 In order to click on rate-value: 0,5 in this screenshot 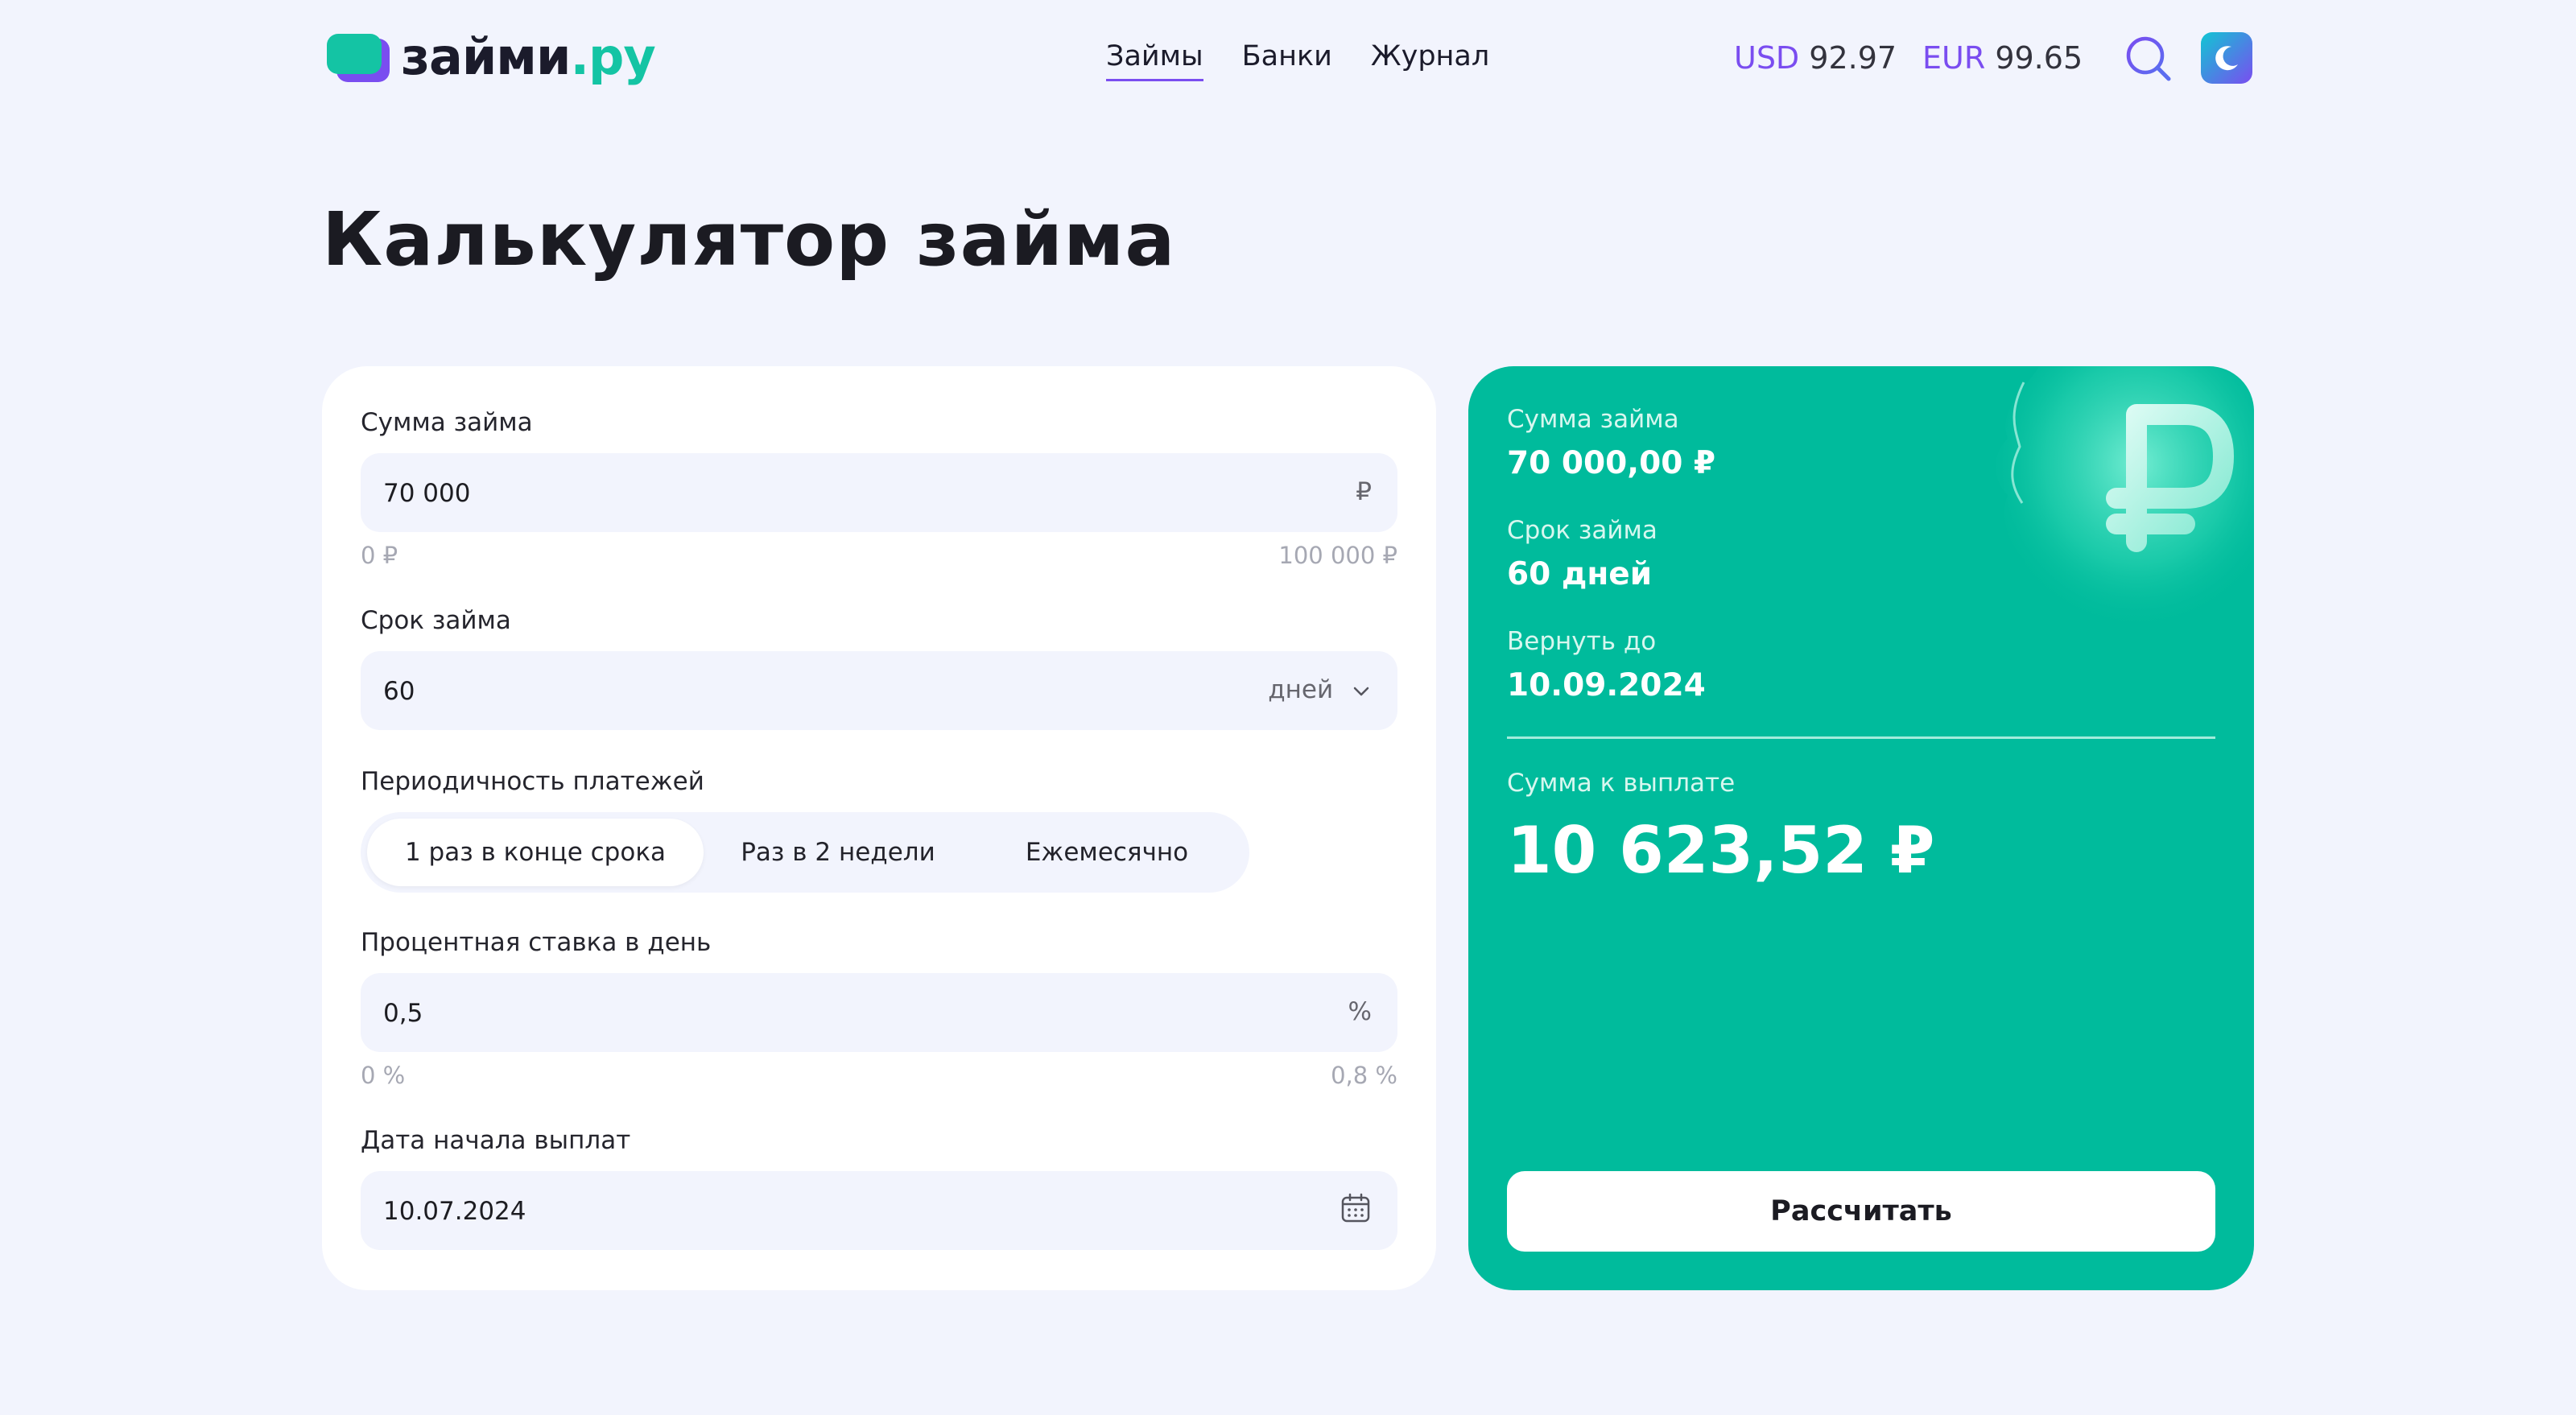, I will do `click(403, 1014)`.